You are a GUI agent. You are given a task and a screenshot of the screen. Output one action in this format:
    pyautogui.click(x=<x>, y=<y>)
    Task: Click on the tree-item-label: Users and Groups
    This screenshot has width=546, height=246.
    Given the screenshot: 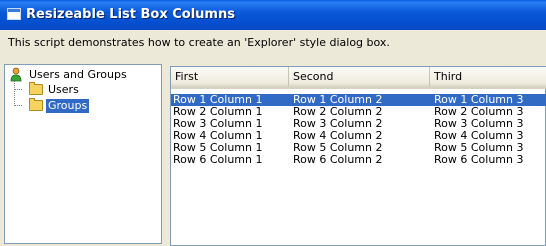 What is the action you would take?
    pyautogui.click(x=78, y=74)
    